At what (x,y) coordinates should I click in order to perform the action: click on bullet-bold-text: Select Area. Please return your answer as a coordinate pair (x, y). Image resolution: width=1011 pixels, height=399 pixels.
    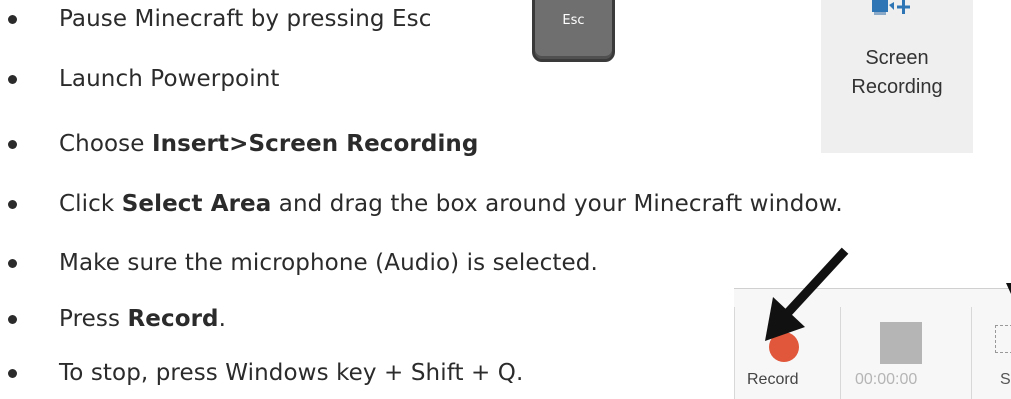
    Looking at the image, I should click on (196, 204).